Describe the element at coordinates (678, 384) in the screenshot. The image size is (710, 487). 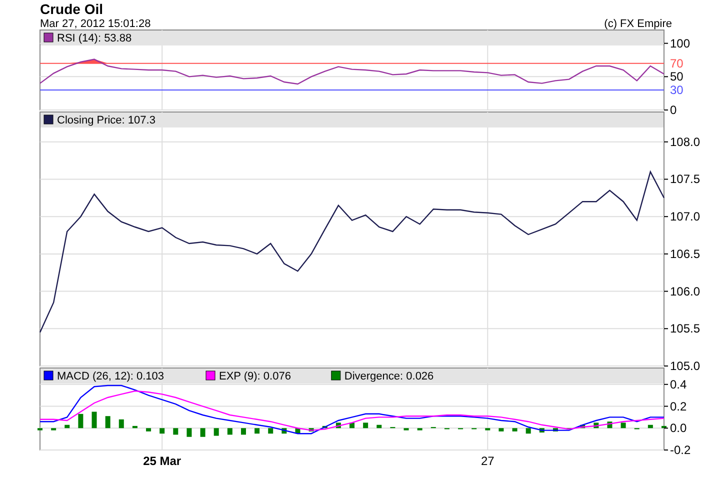
I see `axis-tick-label: 0.4` at that location.